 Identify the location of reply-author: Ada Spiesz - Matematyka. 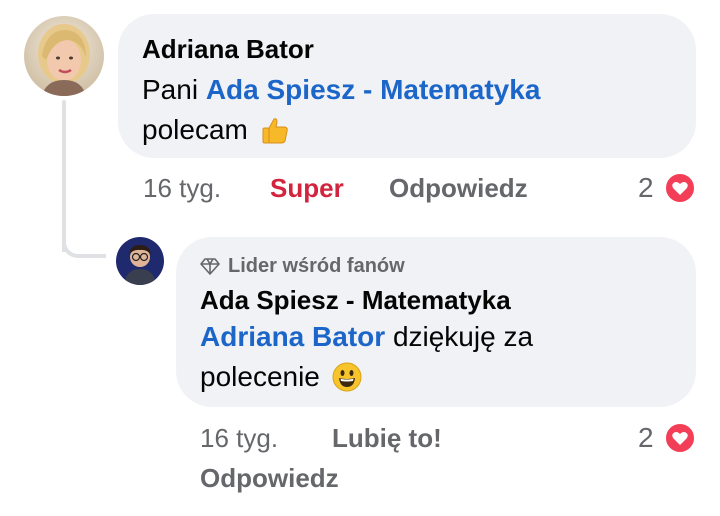
(436, 300).